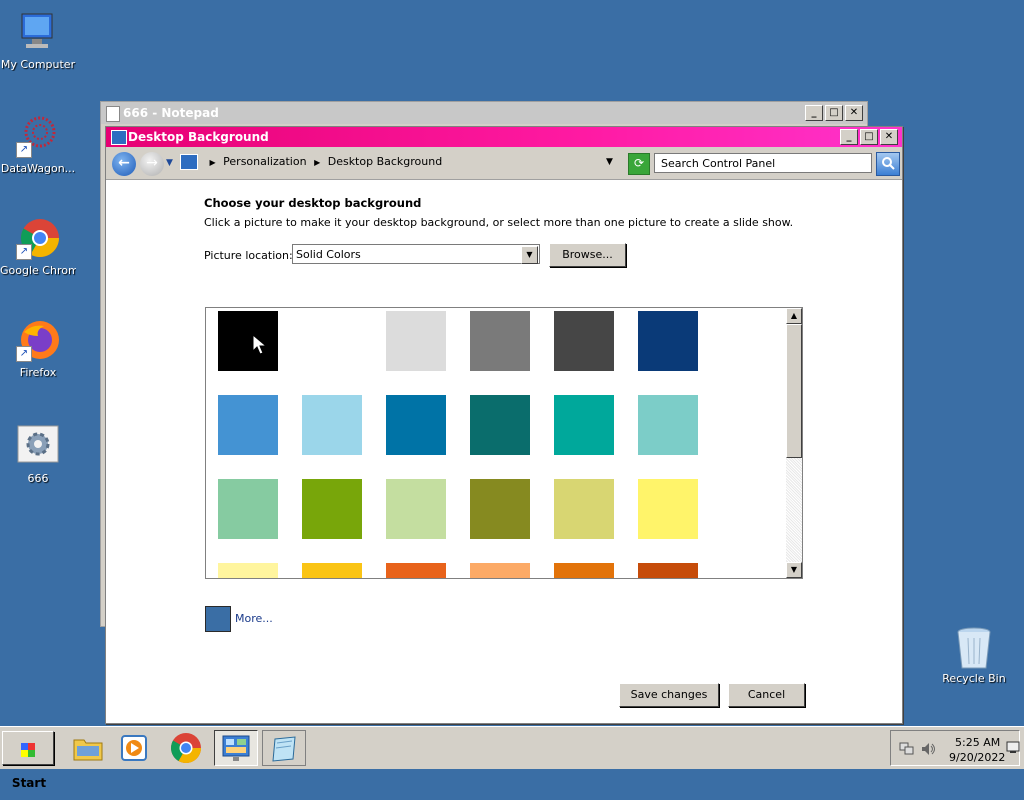 Image resolution: width=1024 pixels, height=800 pixels. I want to click on firefox-icon: ↗, so click(38, 340).